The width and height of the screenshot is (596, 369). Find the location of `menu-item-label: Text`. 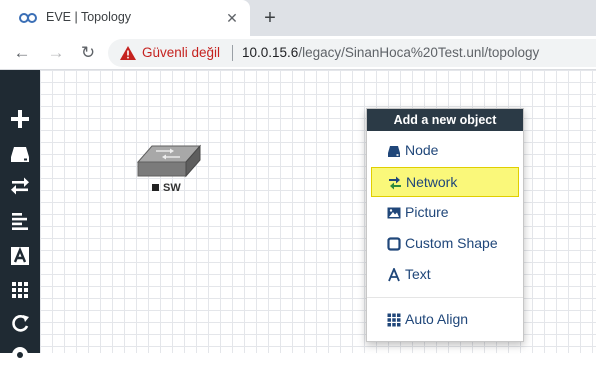

menu-item-label: Text is located at coordinates (418, 274).